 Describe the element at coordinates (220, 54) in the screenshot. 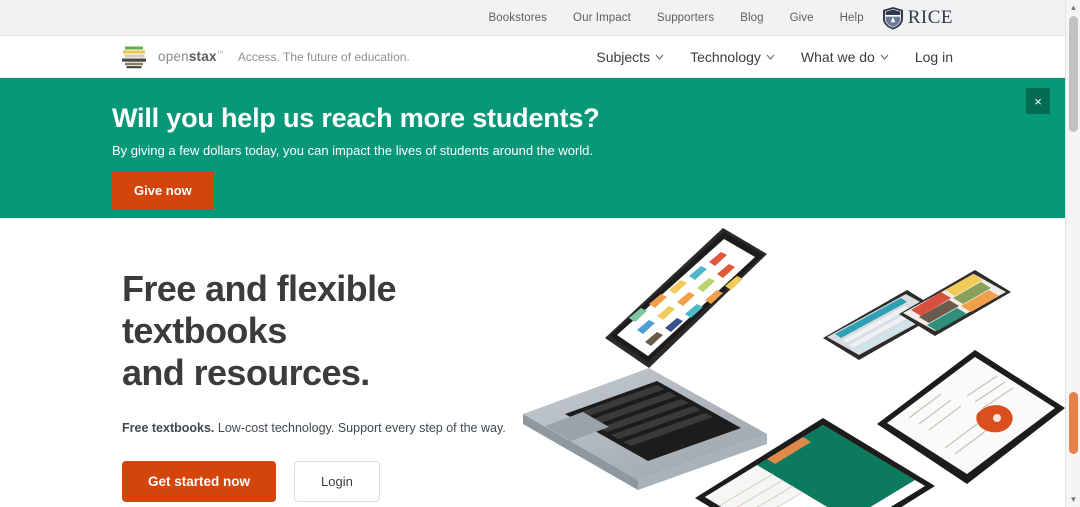

I see `brand-trademark: ™` at that location.